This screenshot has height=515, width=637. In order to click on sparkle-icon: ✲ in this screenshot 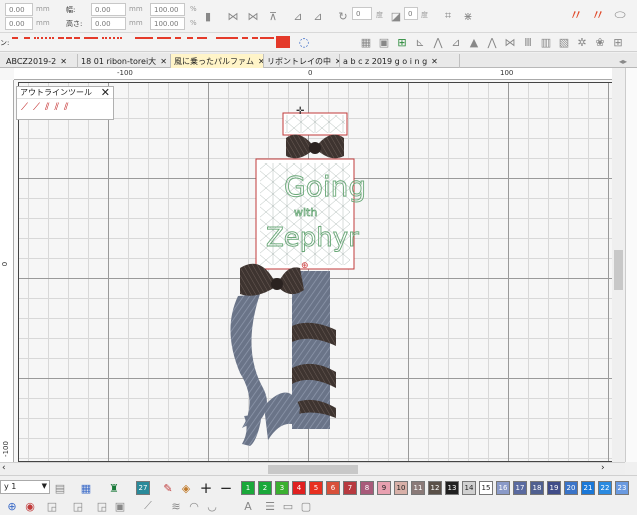, I will do `click(582, 42)`.